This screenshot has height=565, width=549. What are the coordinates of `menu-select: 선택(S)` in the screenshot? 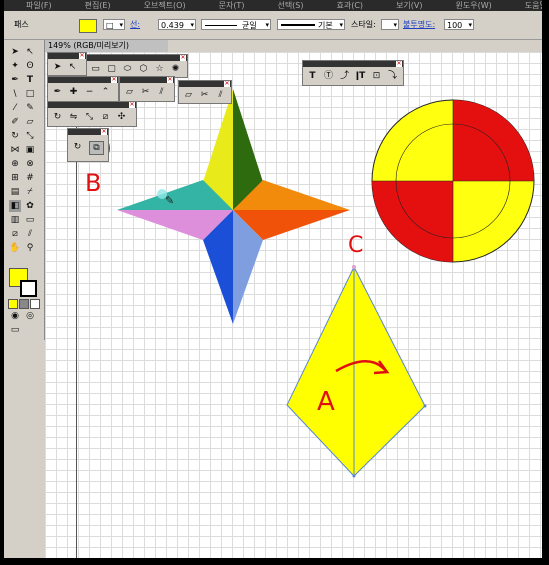 It's located at (290, 5).